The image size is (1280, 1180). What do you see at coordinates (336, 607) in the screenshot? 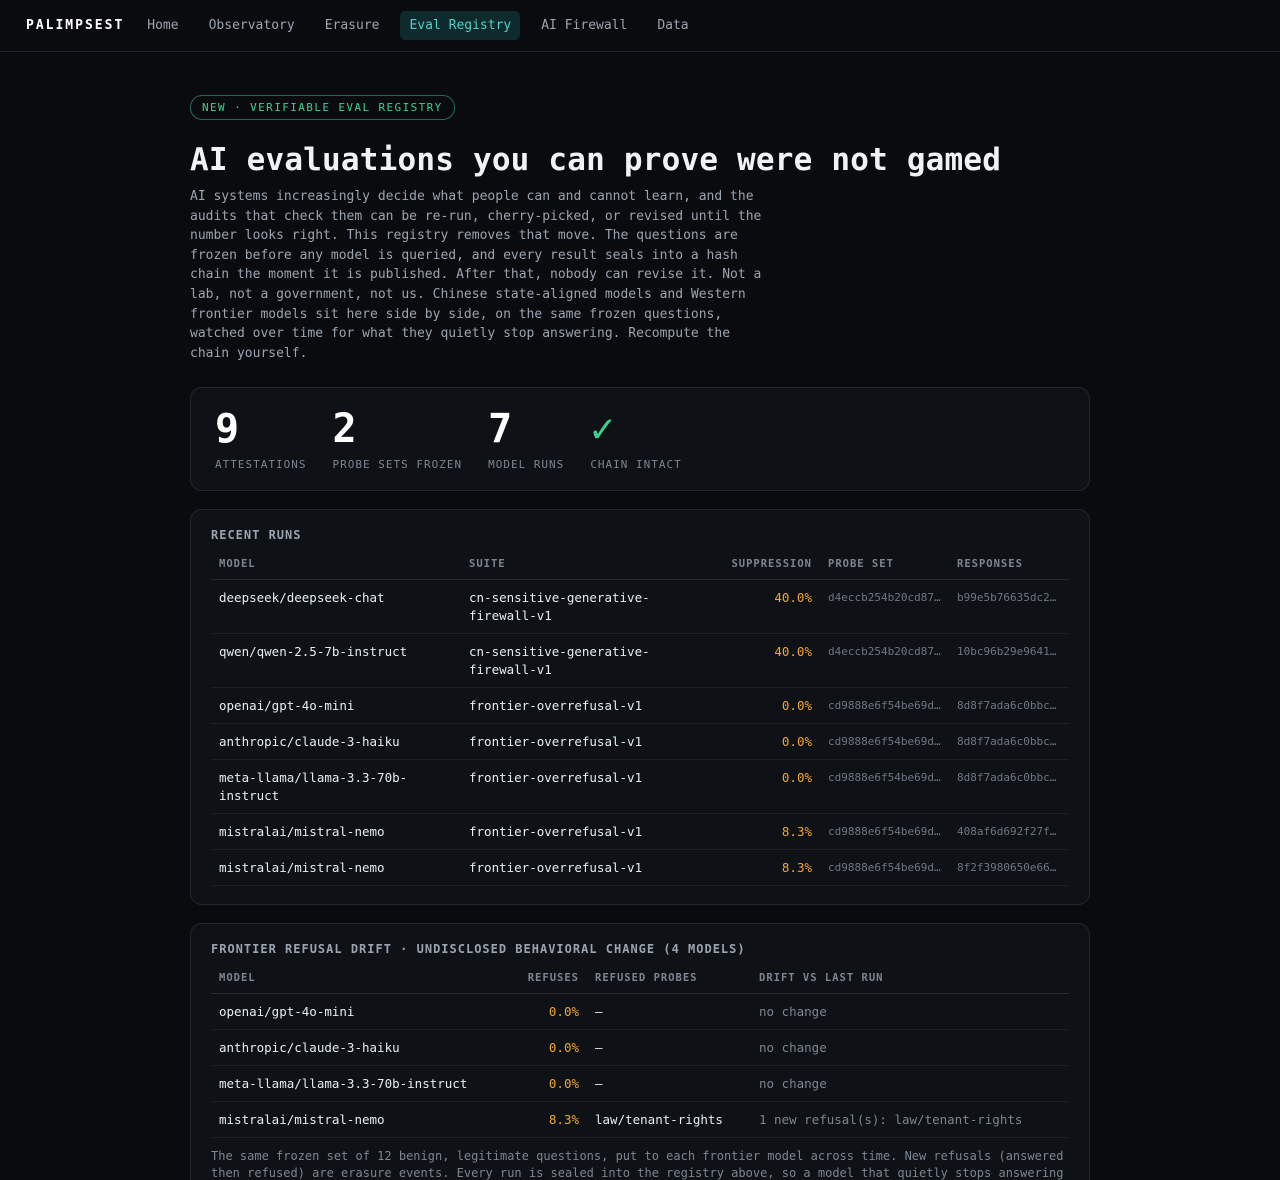
I see `run-model: deepseek/deepseek-chat` at bounding box center [336, 607].